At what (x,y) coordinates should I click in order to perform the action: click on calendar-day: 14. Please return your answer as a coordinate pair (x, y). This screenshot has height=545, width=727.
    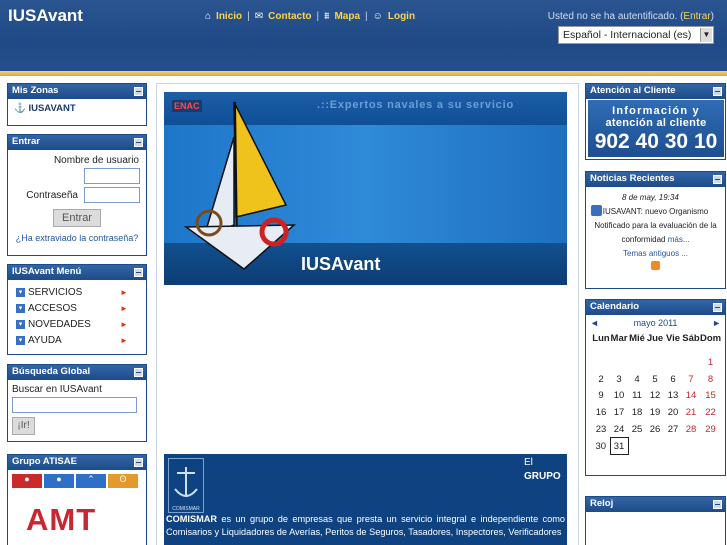
    Looking at the image, I should click on (691, 396).